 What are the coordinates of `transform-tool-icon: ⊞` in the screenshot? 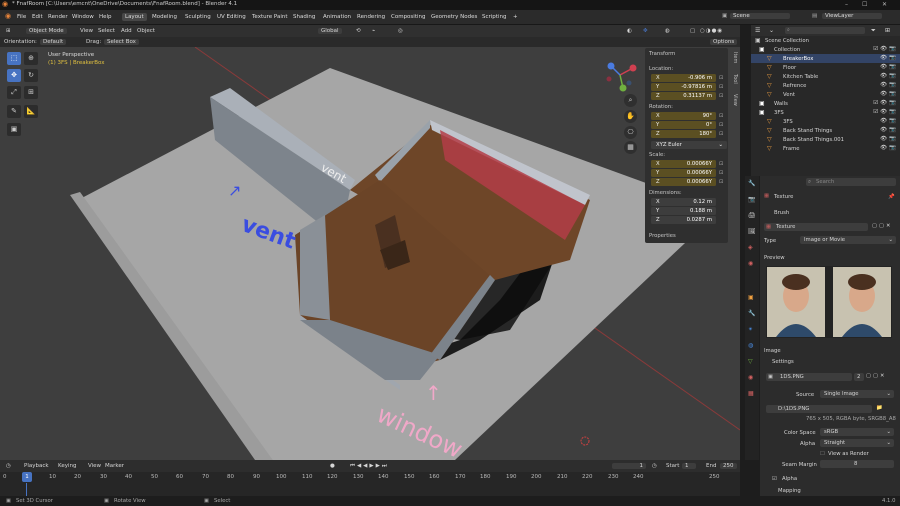 It's located at (31, 92).